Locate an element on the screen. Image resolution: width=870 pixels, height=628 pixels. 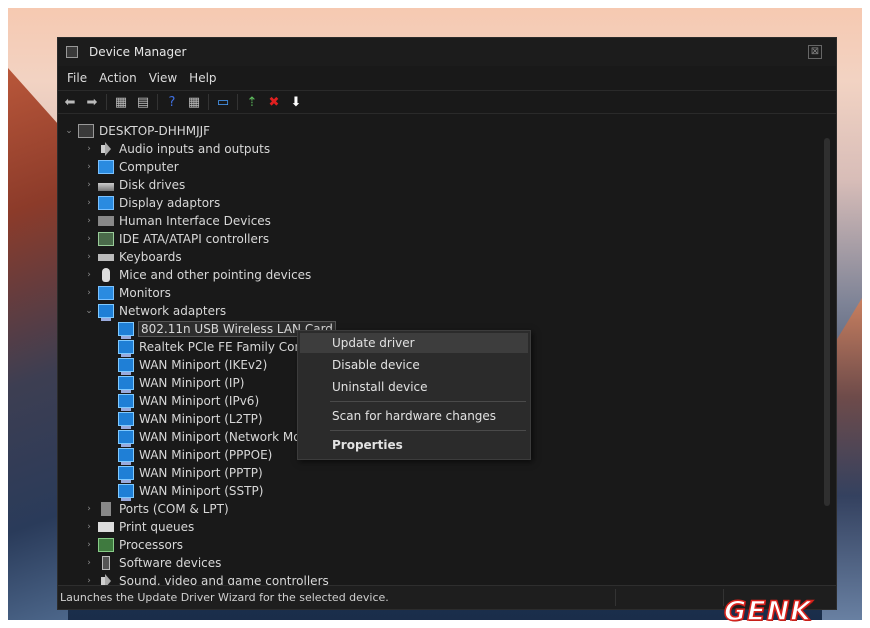
tree-item-label: WAN Miniport (IP) is located at coordinates (192, 383).